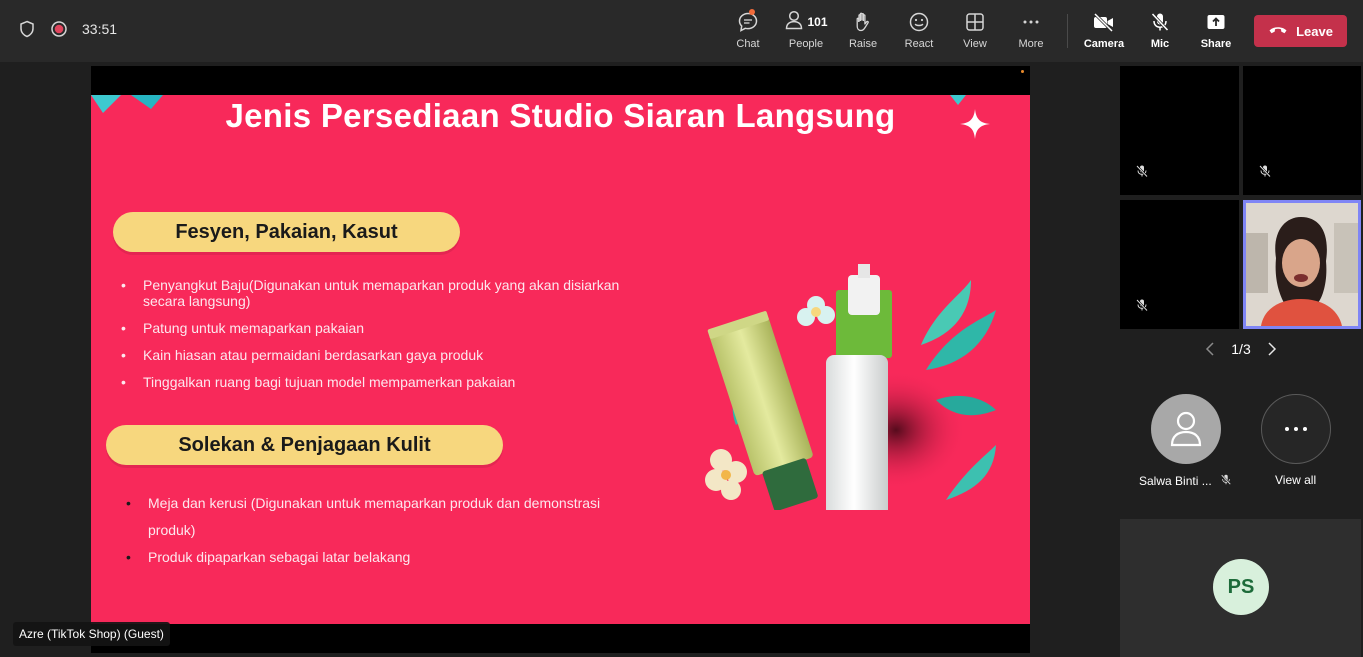 The height and width of the screenshot is (657, 1363). I want to click on mic-button: Mic, so click(1160, 32).